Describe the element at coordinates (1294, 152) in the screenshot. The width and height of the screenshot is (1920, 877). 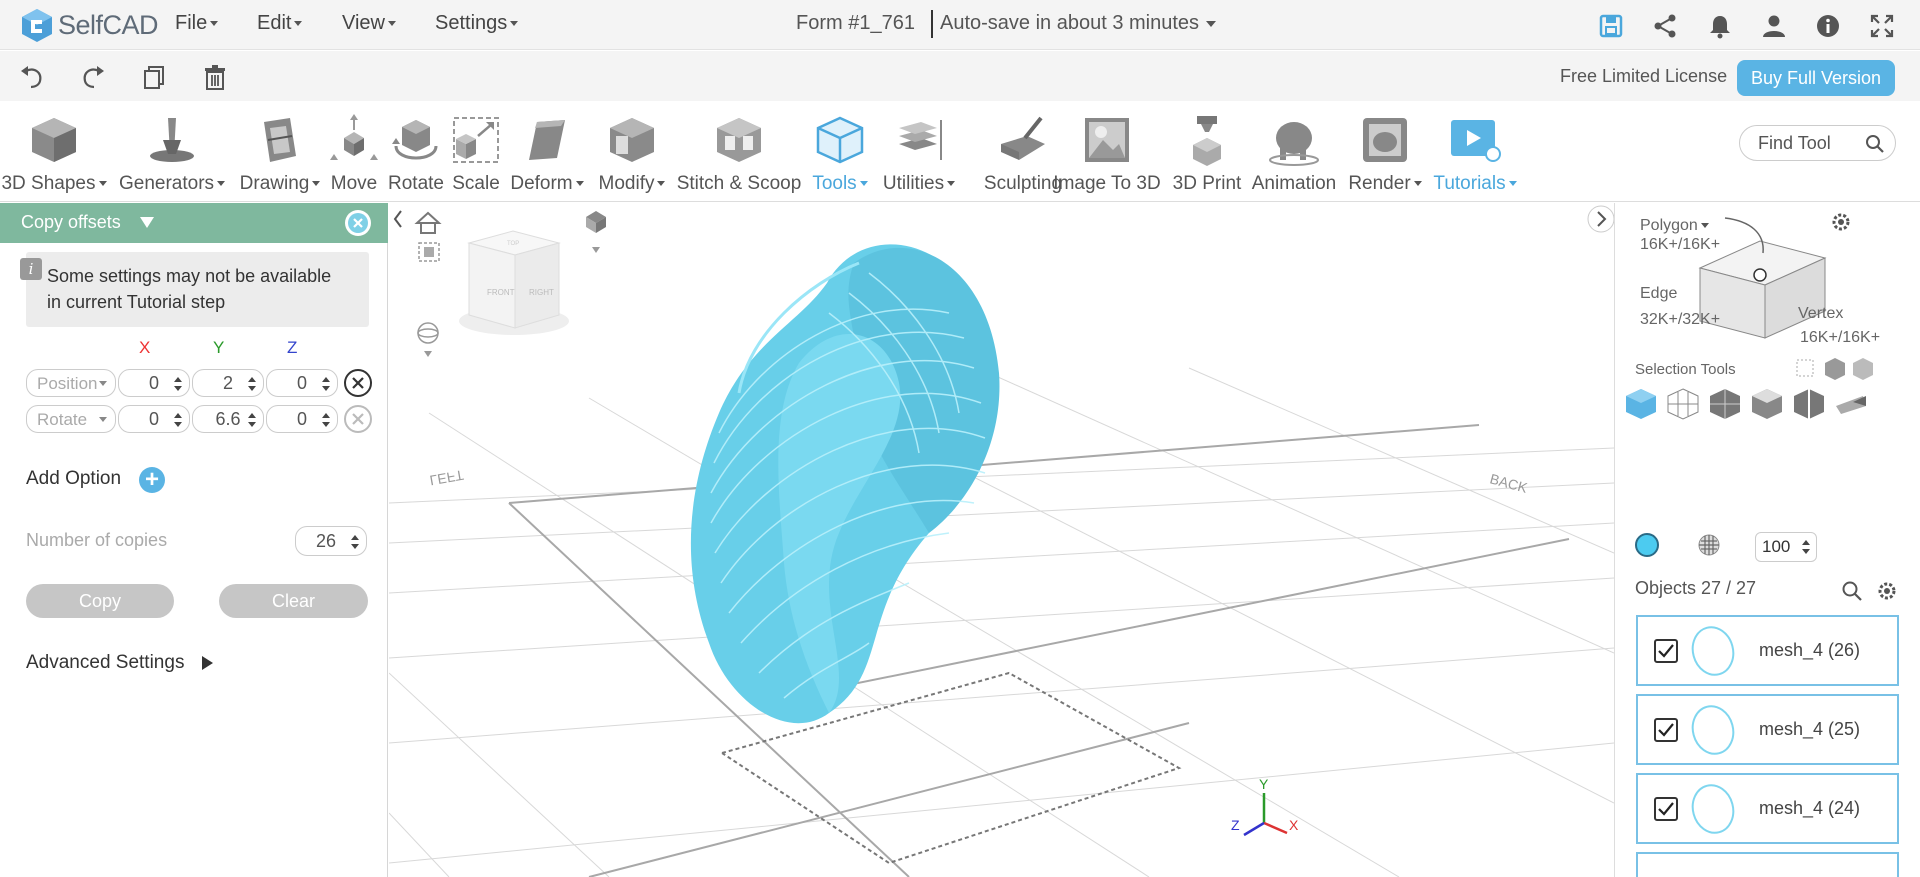
I see `tool-animation: Animation` at that location.